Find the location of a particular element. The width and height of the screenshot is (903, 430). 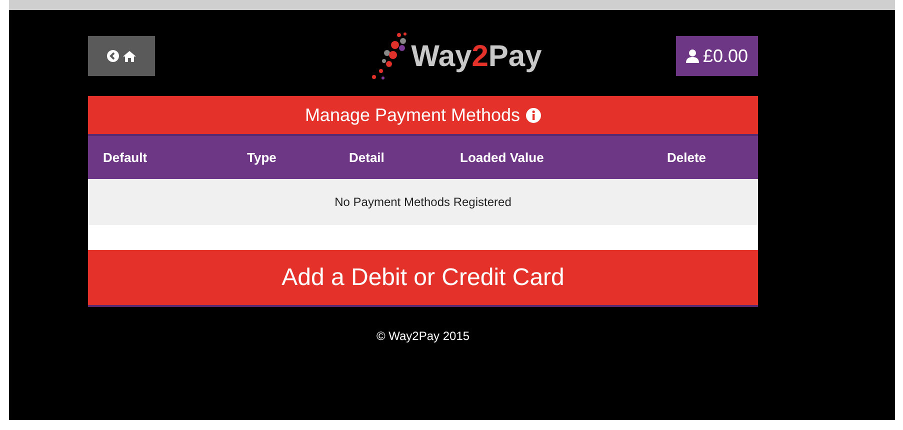

column-header: Loaded Value is located at coordinates (502, 157).